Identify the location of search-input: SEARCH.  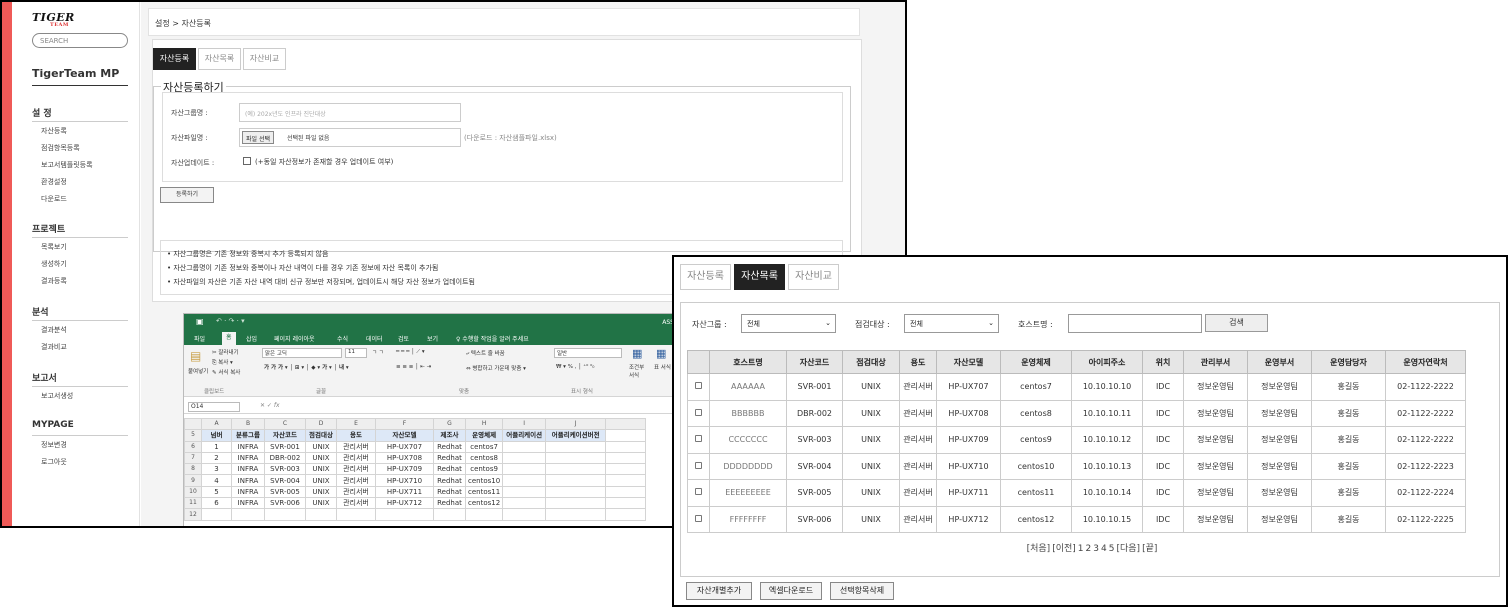
(80, 40).